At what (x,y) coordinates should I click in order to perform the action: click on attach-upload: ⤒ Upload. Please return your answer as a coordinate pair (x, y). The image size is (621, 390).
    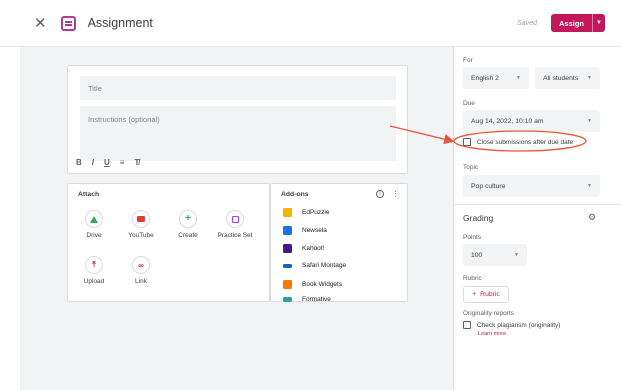
    Looking at the image, I should click on (94, 270).